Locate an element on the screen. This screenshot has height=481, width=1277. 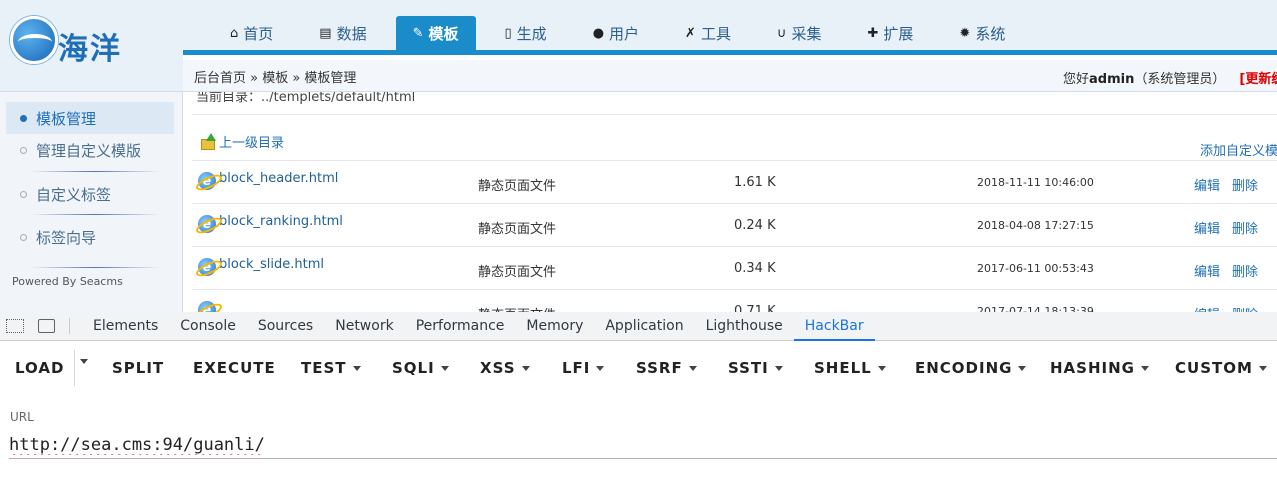
logo: 海洋 is located at coordinates (91, 46).